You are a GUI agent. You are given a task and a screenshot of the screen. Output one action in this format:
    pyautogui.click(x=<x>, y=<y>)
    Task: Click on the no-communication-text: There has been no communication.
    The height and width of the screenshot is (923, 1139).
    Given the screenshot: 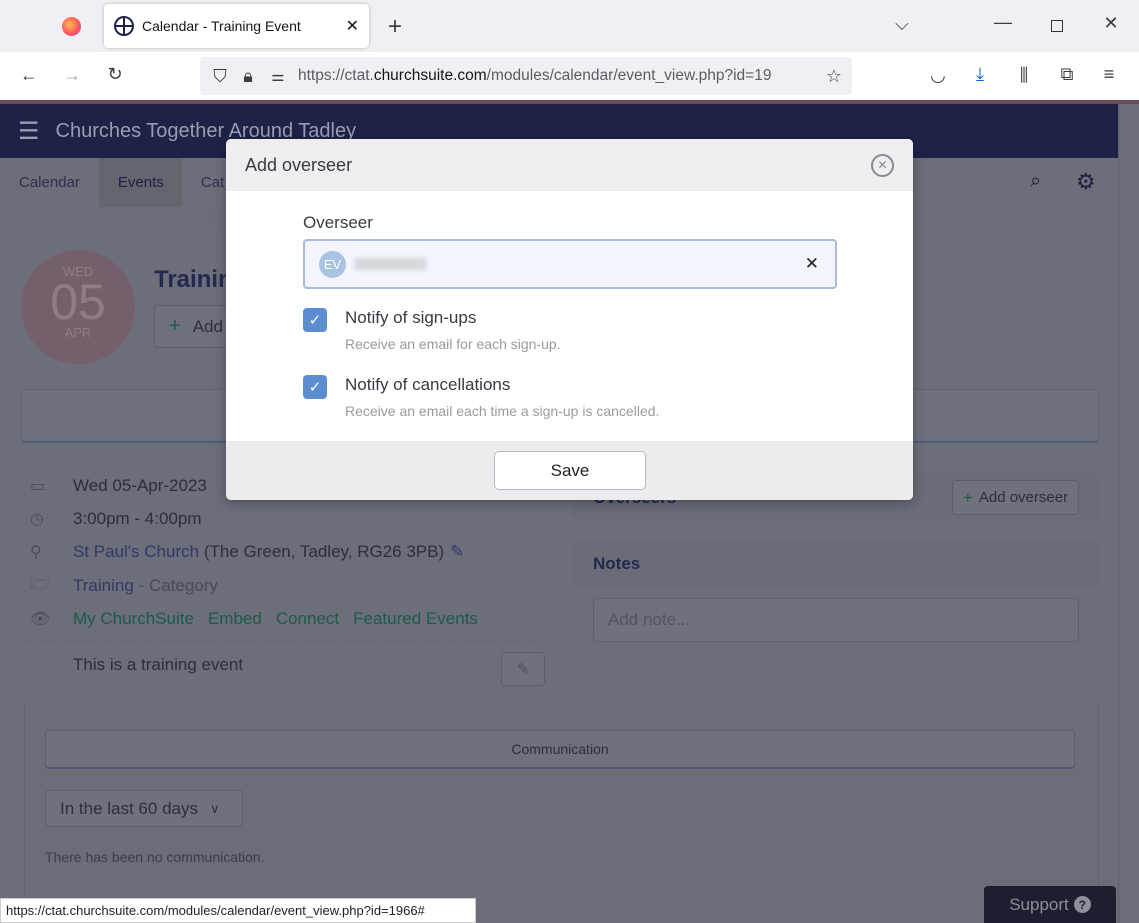 What is the action you would take?
    pyautogui.click(x=155, y=857)
    